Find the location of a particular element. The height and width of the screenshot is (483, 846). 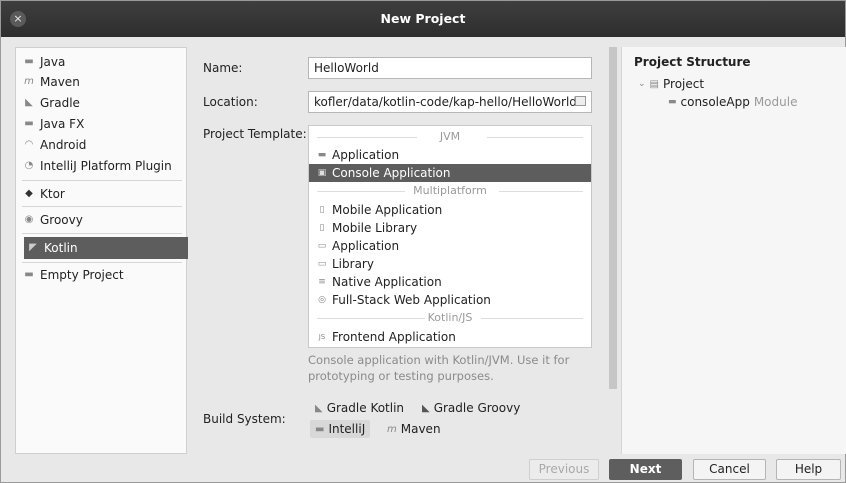

generator-label: Maven is located at coordinates (60, 82).